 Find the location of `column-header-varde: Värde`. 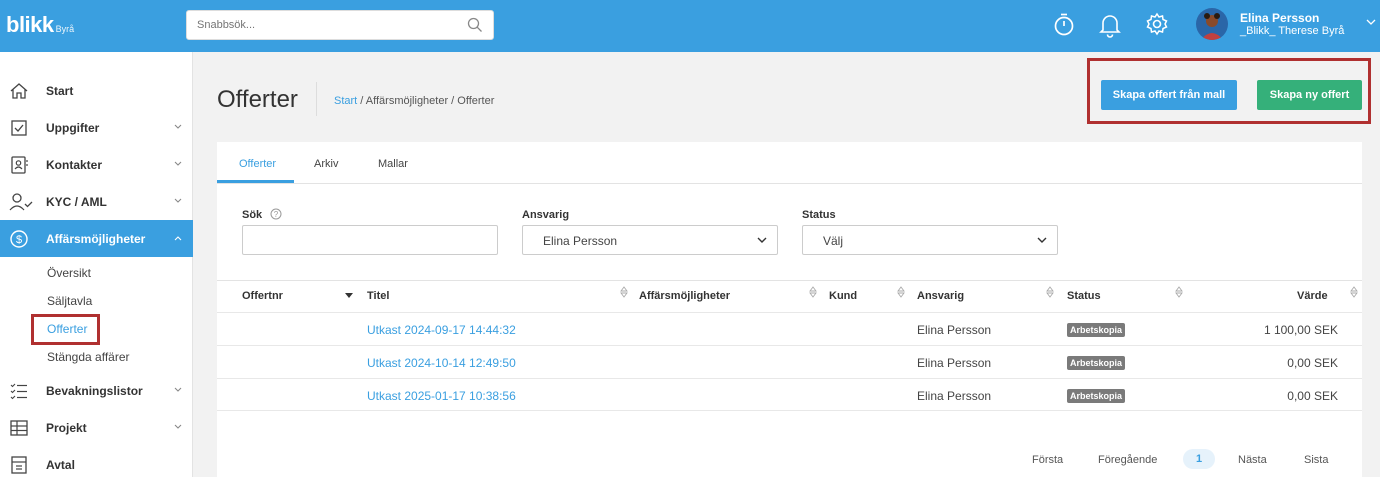

column-header-varde: Värde is located at coordinates (1312, 296).